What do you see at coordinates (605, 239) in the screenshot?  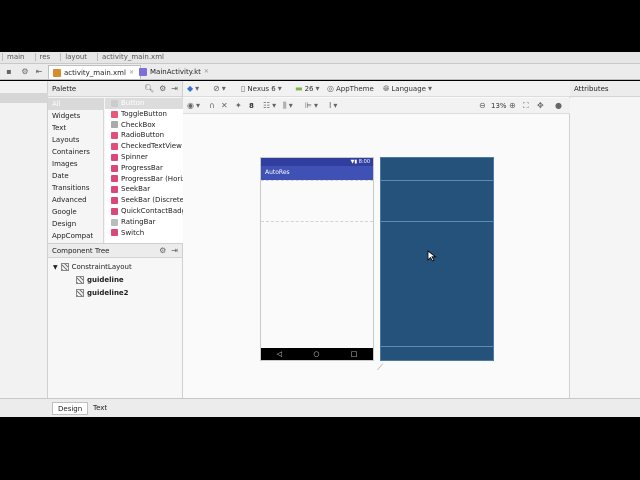 I see `attributes-panel: Attributes` at bounding box center [605, 239].